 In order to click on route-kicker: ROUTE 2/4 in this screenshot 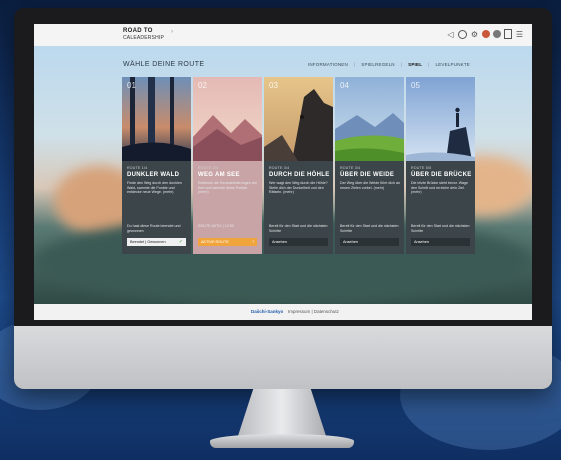, I will do `click(208, 168)`.